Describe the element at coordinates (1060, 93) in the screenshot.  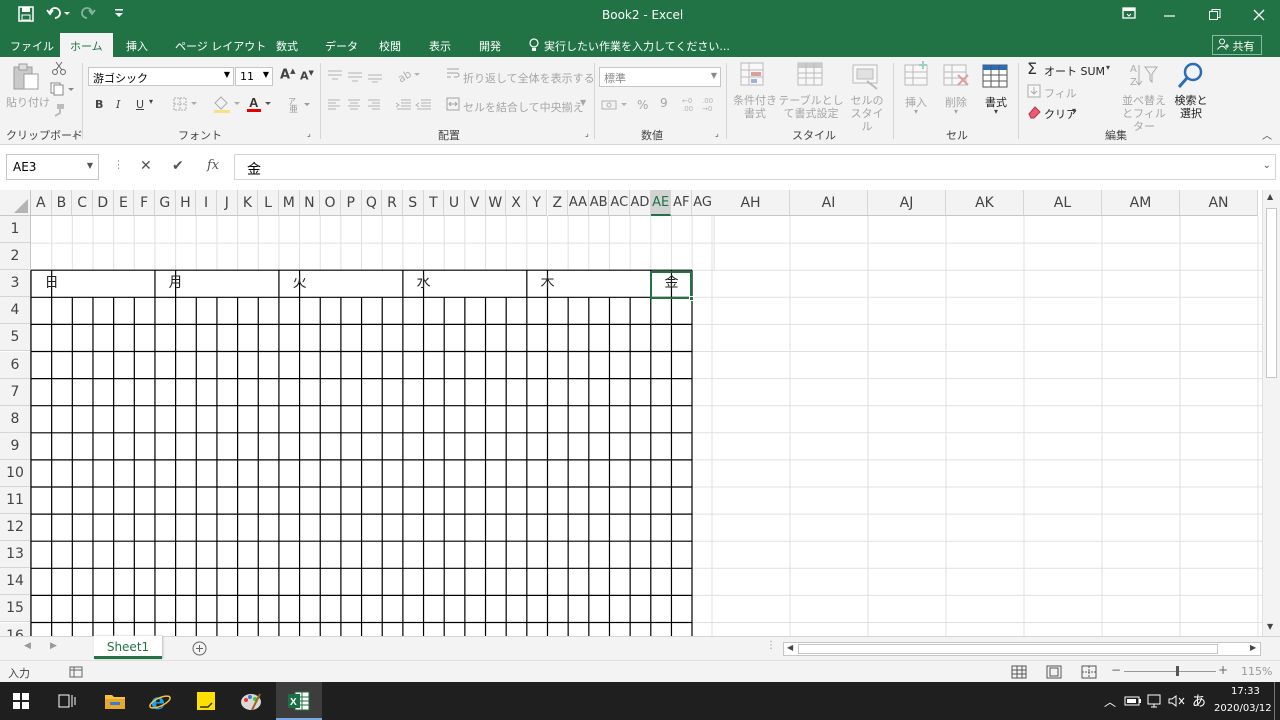
I see `fill-button: フィル` at that location.